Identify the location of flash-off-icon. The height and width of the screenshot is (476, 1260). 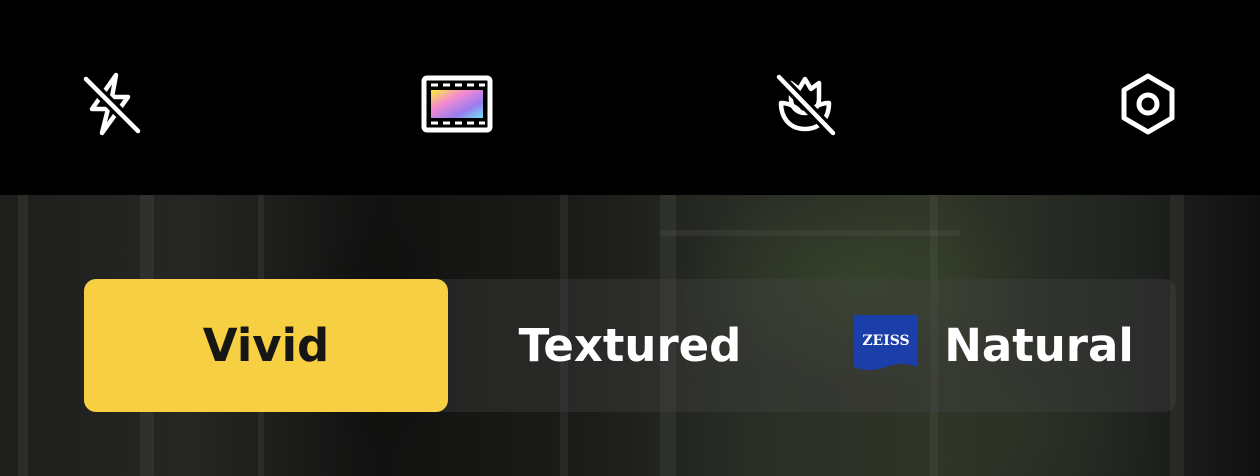
(111, 104).